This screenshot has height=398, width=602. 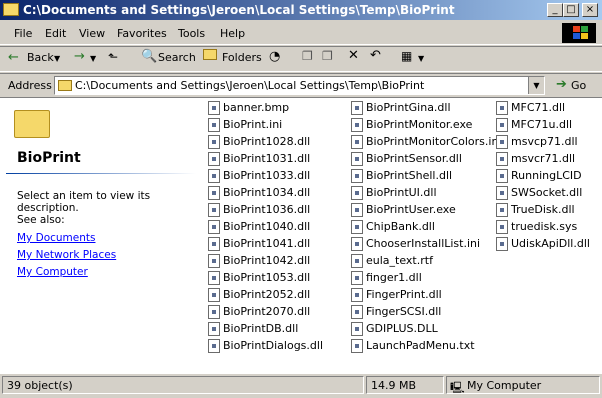 I want to click on go-button: Go, so click(x=578, y=85).